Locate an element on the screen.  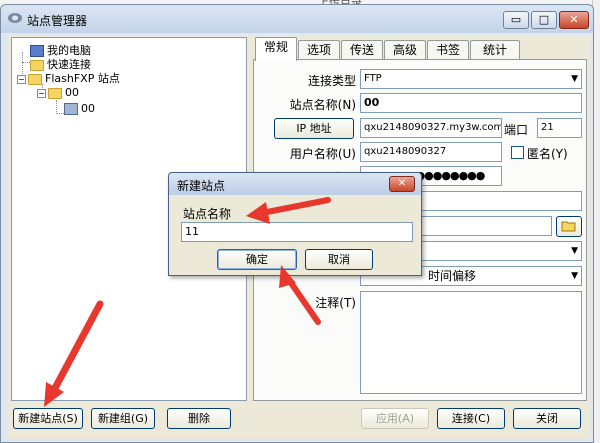
title-bar: 站点管理器 ▭ □ ✕ is located at coordinates (297, 19).